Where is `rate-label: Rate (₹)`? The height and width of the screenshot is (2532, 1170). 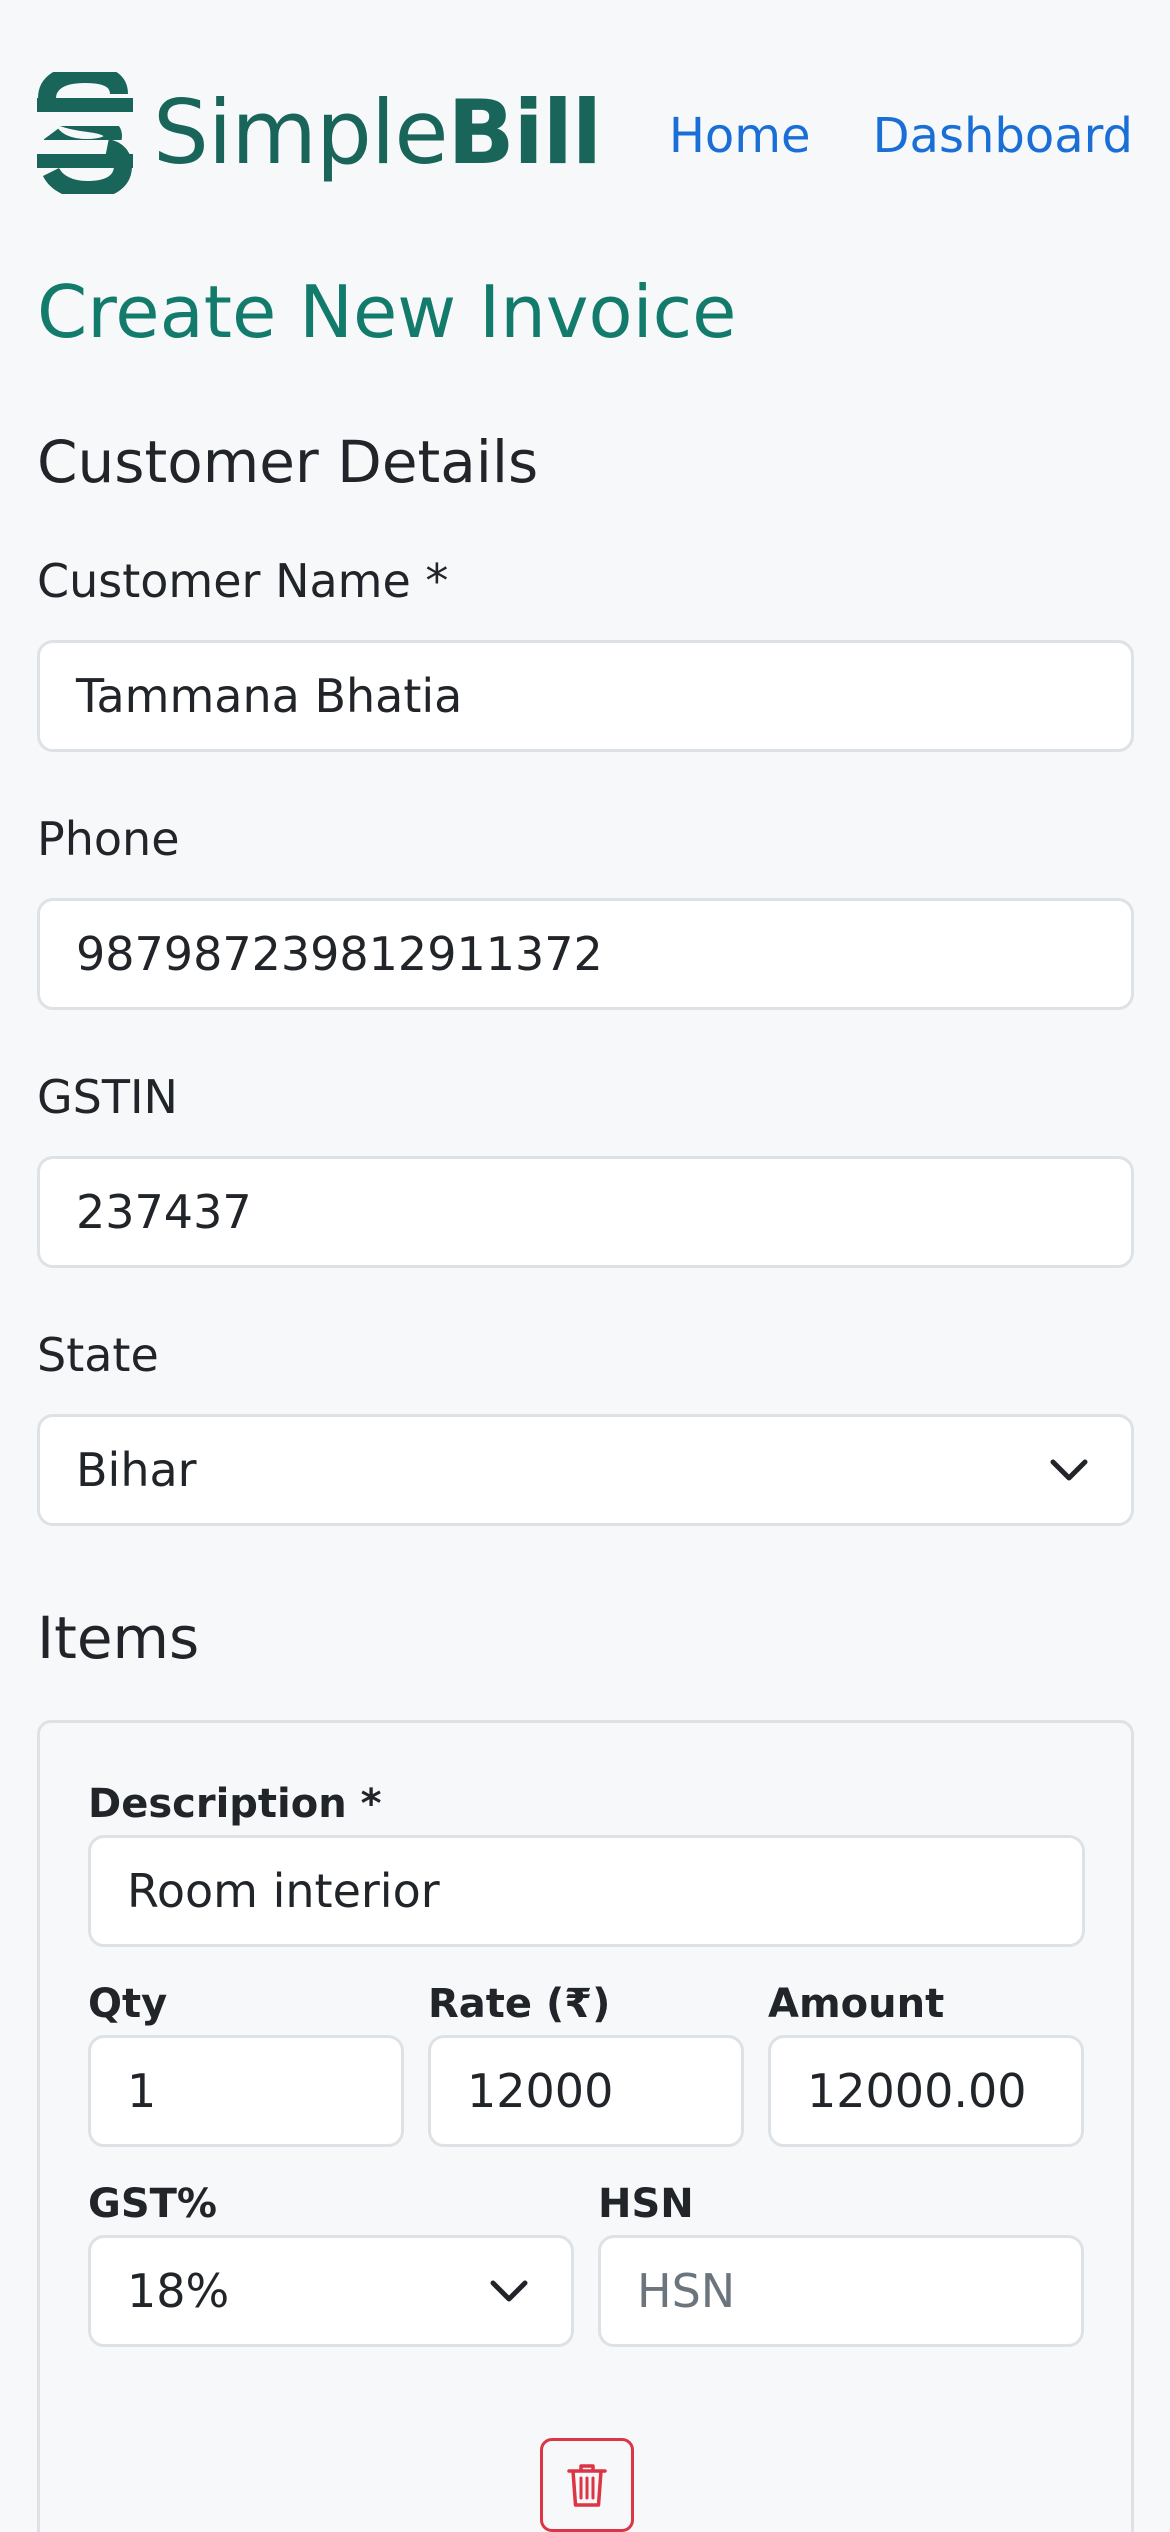
rate-label: Rate (₹) is located at coordinates (519, 2004).